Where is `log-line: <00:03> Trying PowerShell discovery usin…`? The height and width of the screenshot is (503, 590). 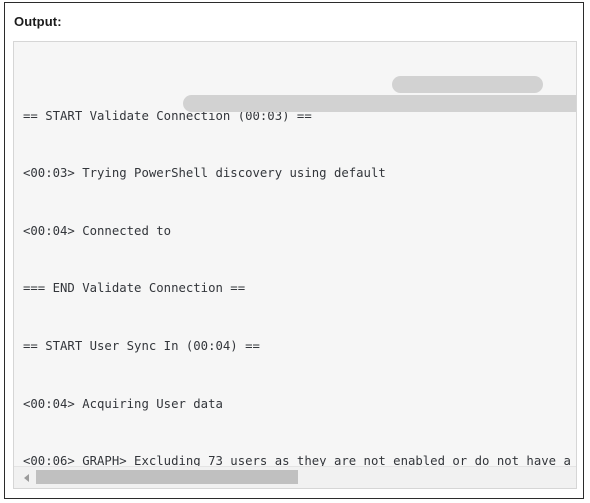 log-line: <00:03> Trying PowerShell discovery usin… is located at coordinates (204, 173).